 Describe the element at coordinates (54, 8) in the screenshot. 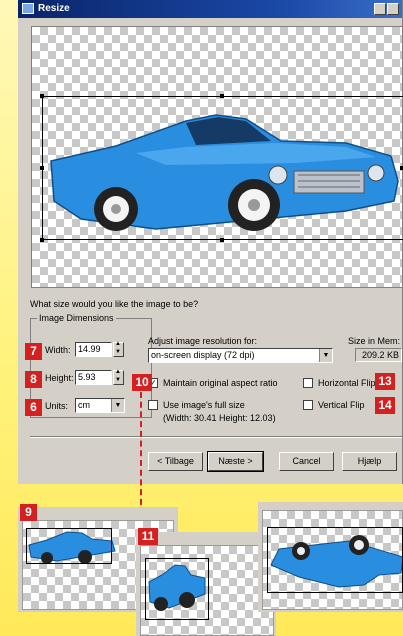

I see `window-title: Resize` at that location.